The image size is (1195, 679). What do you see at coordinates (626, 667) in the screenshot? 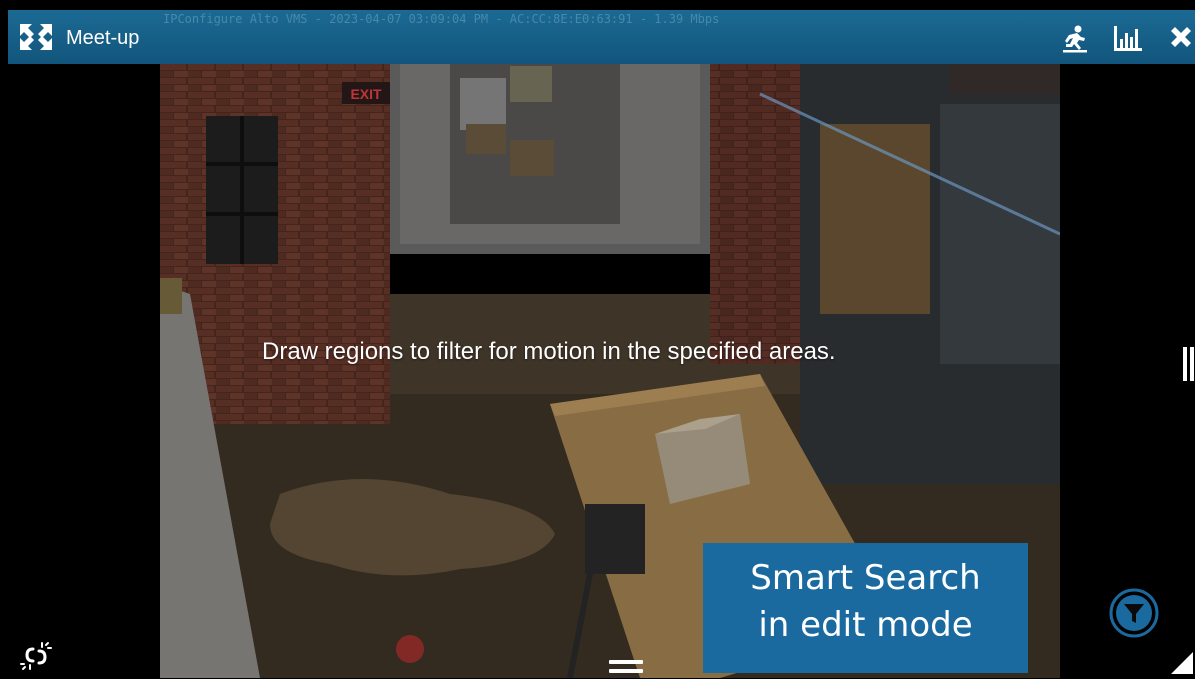
I see `hamburger-icon` at bounding box center [626, 667].